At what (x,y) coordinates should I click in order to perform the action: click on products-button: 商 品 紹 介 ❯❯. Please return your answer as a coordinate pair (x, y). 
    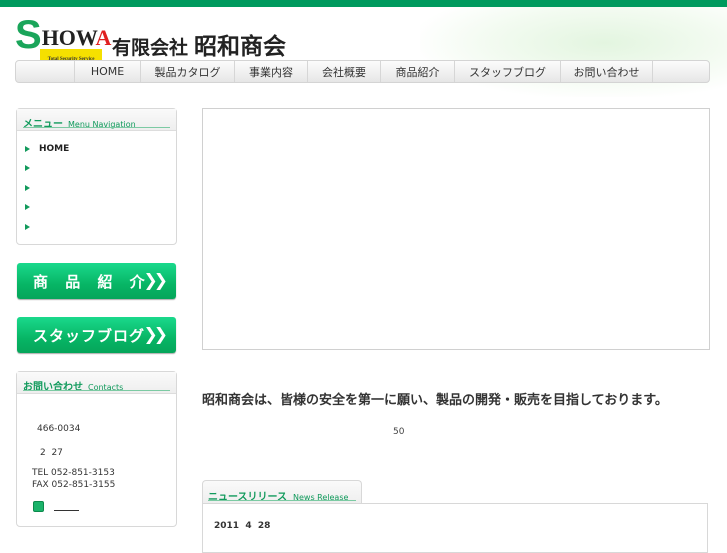
    Looking at the image, I should click on (96, 281).